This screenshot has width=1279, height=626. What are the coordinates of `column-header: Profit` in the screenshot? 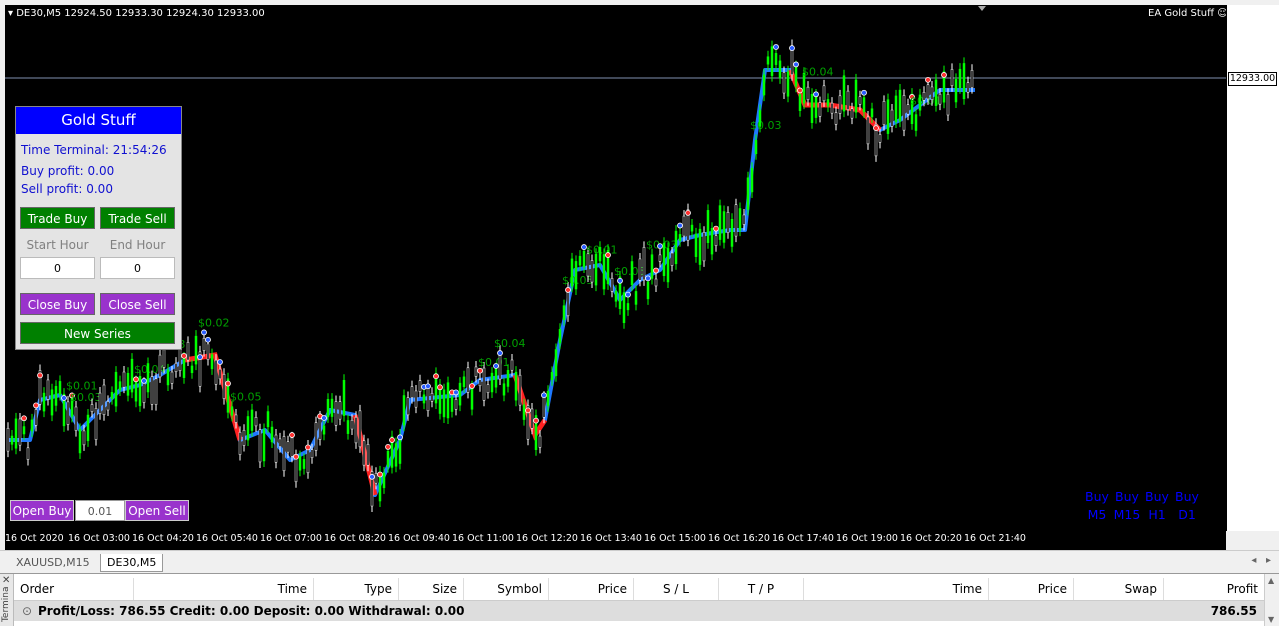 It's located at (1214, 589).